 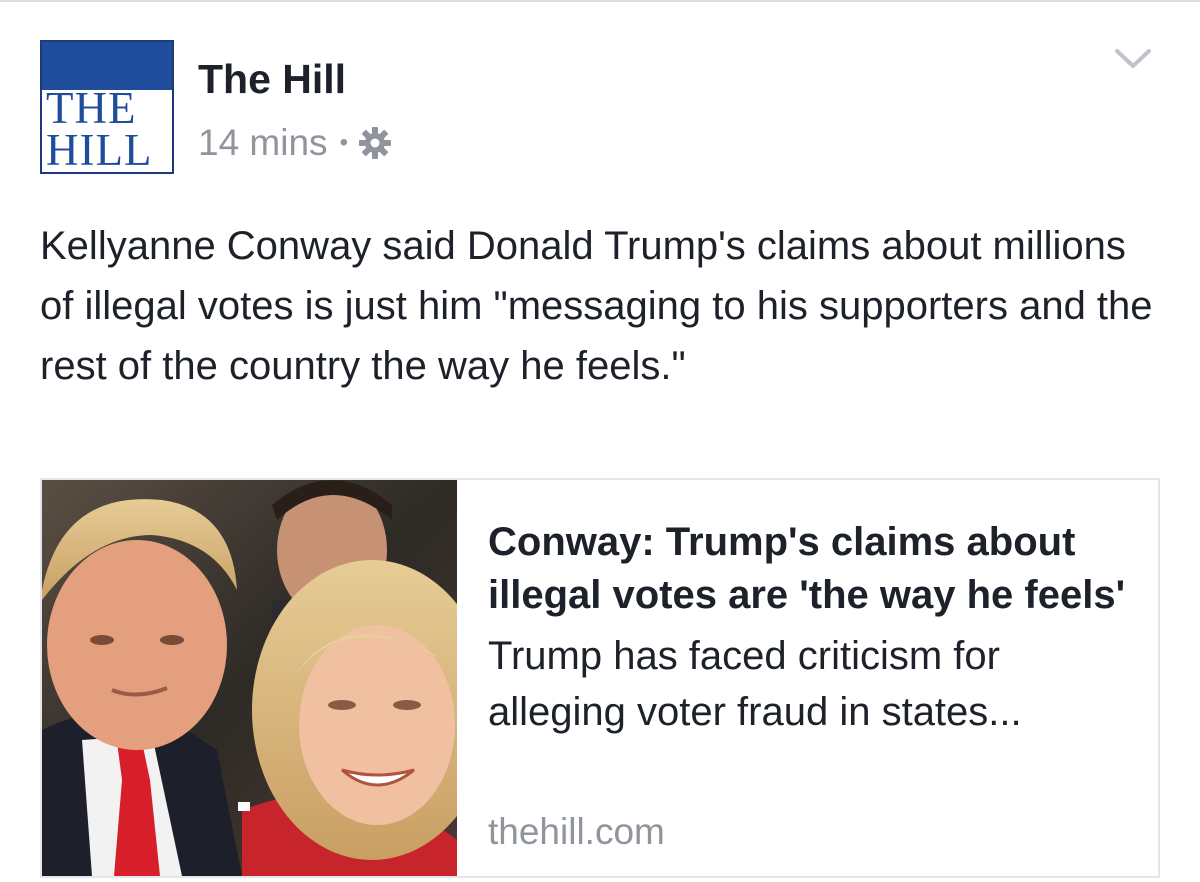 What do you see at coordinates (1133, 59) in the screenshot?
I see `chevron-down-icon` at bounding box center [1133, 59].